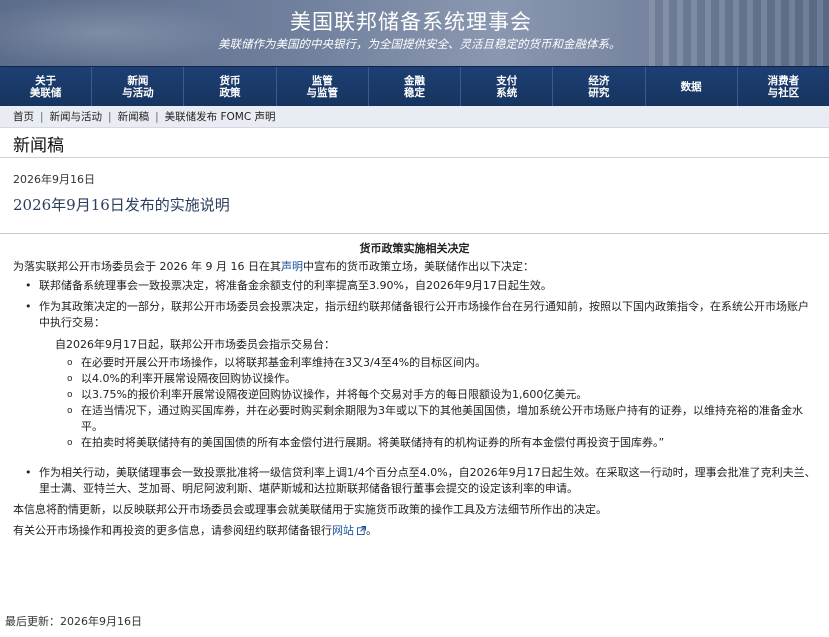 This screenshot has height=637, width=829. Describe the element at coordinates (414, 248) in the screenshot. I see `article-heading: 货币政策实施相关决定` at that location.